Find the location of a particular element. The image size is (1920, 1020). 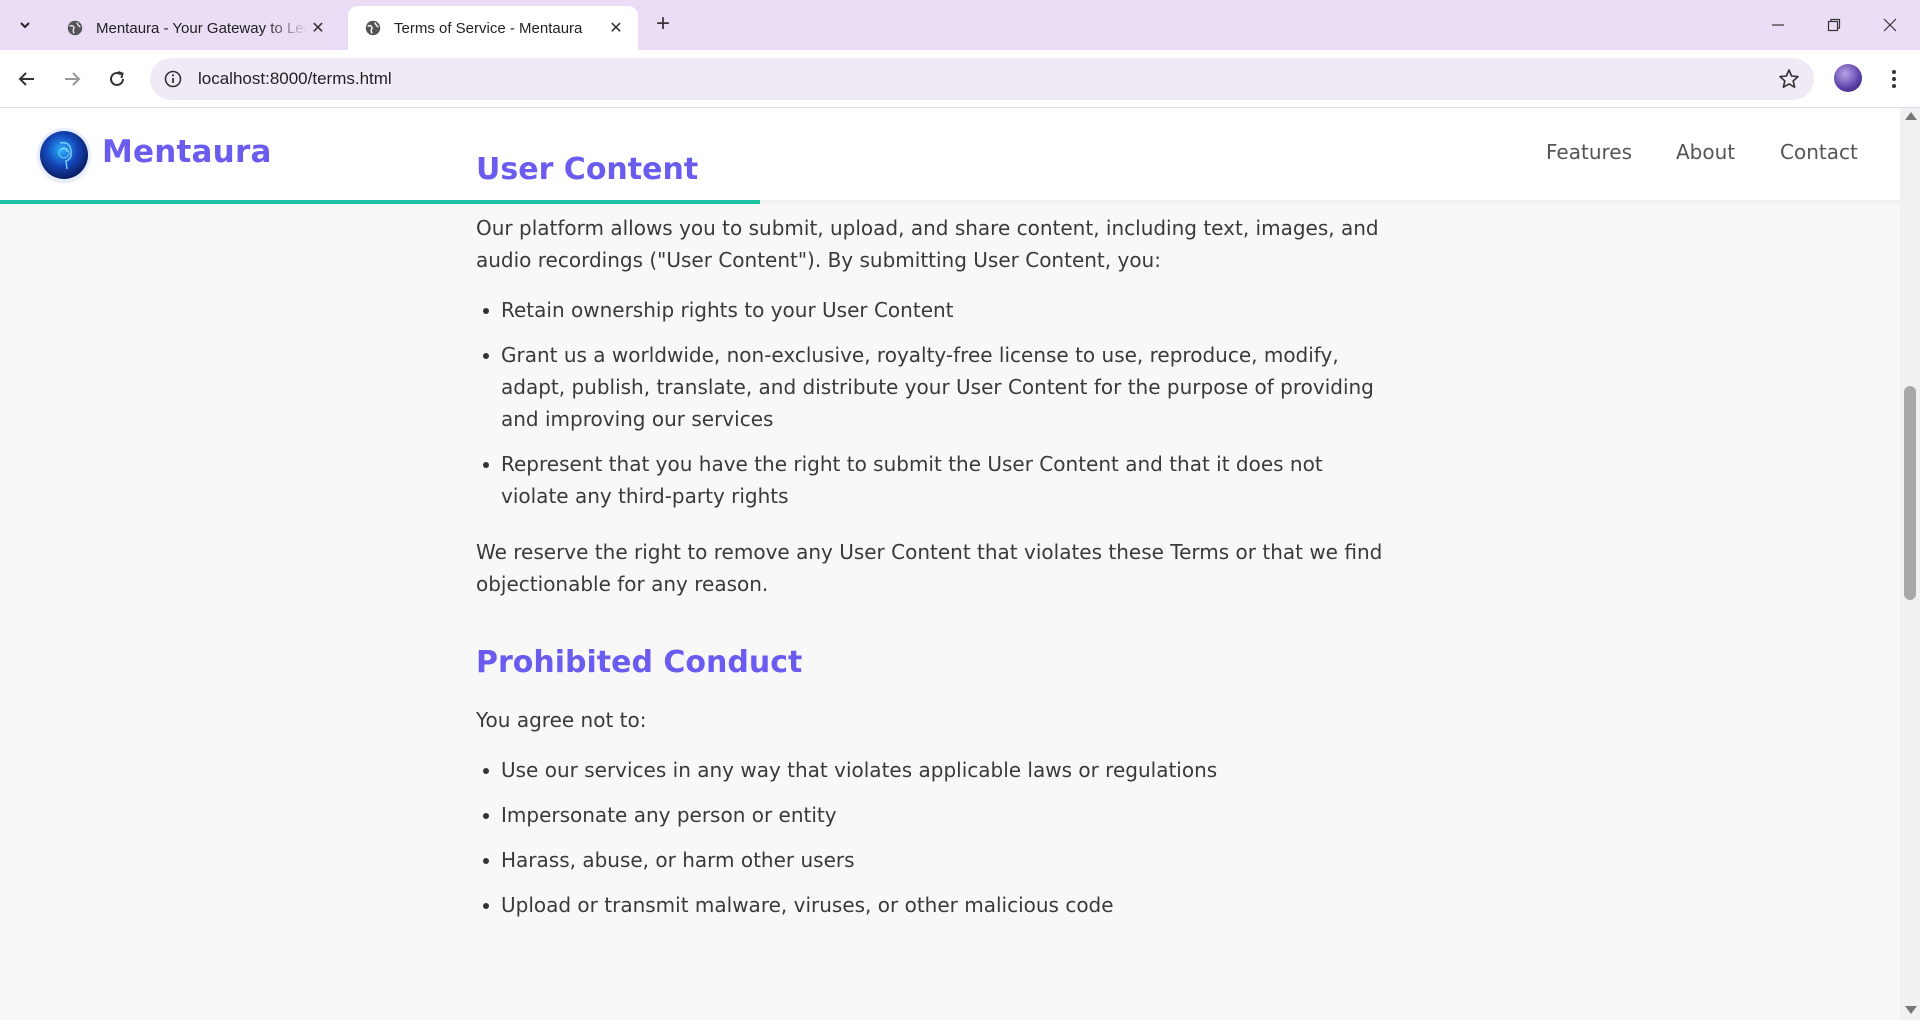

browser-tab-home: Mentaura - Your Gateway to Learning ✕ is located at coordinates (195, 28).